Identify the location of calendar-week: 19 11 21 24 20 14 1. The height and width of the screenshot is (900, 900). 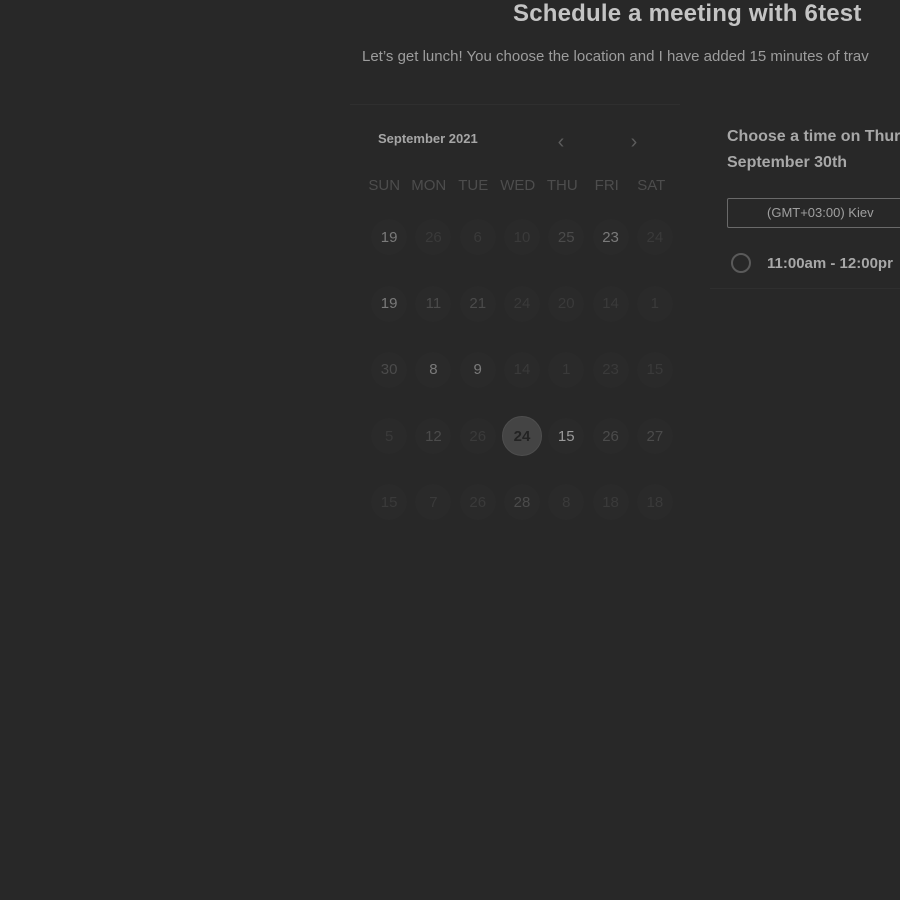
(522, 314).